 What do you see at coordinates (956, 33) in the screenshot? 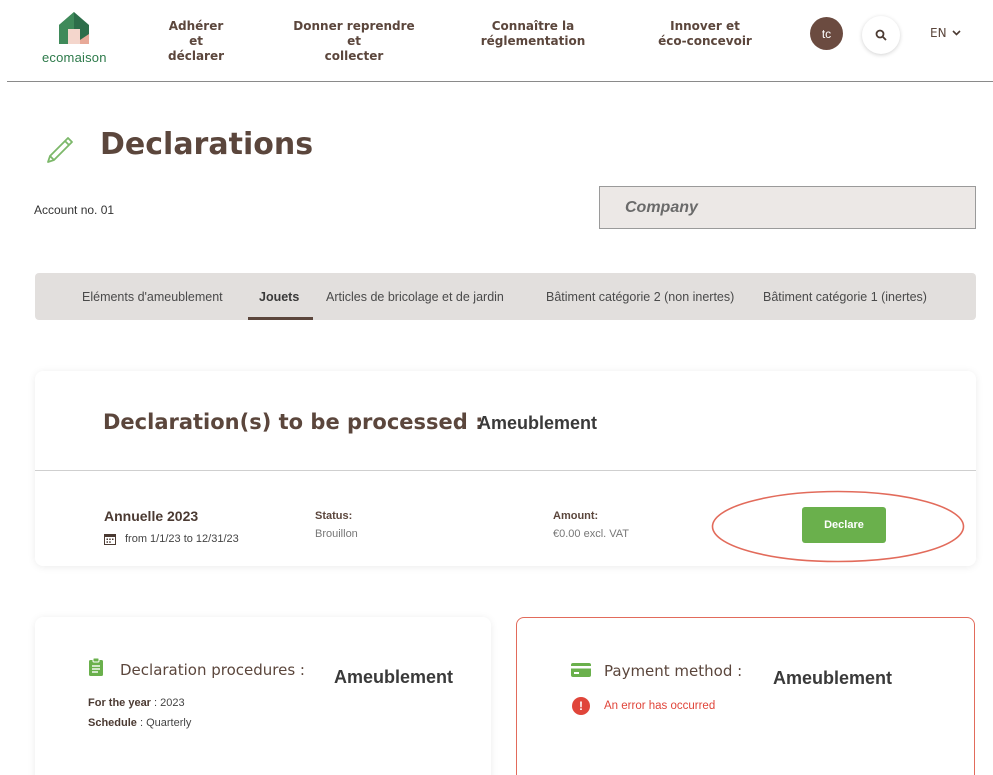
I see `chevron-down-icon` at bounding box center [956, 33].